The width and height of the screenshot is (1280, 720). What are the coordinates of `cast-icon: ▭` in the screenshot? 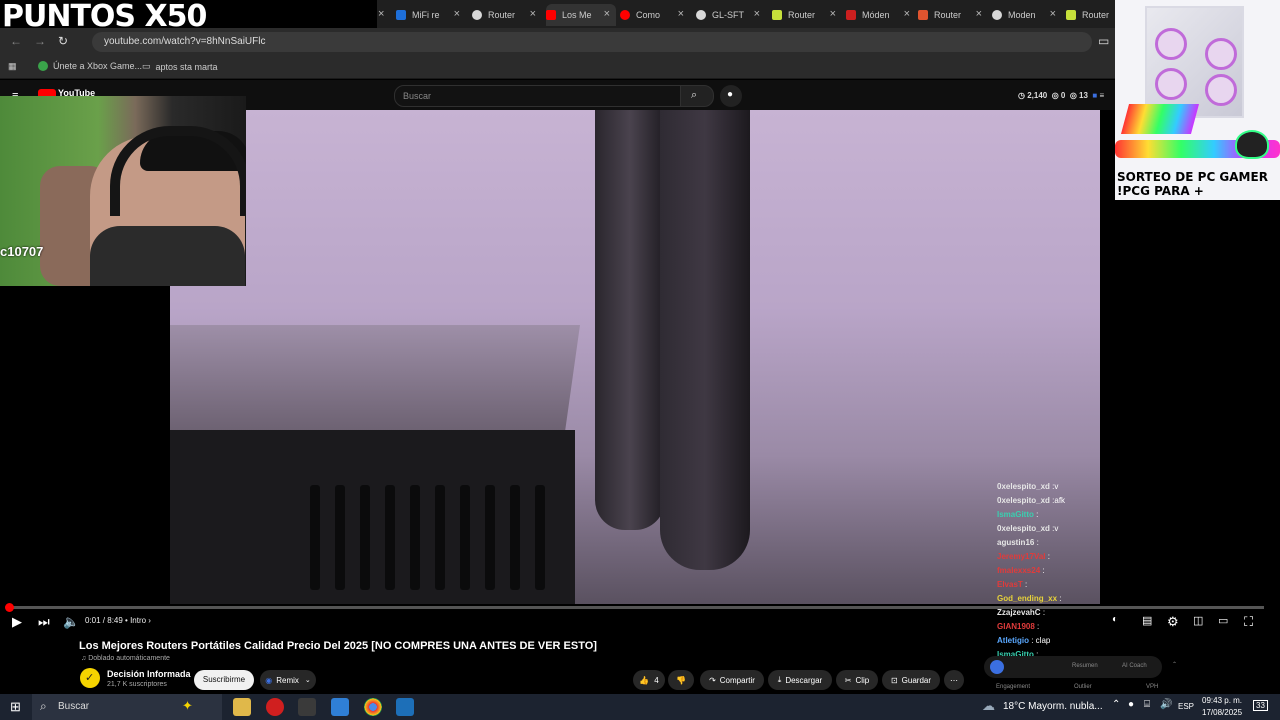 It's located at (1103, 41).